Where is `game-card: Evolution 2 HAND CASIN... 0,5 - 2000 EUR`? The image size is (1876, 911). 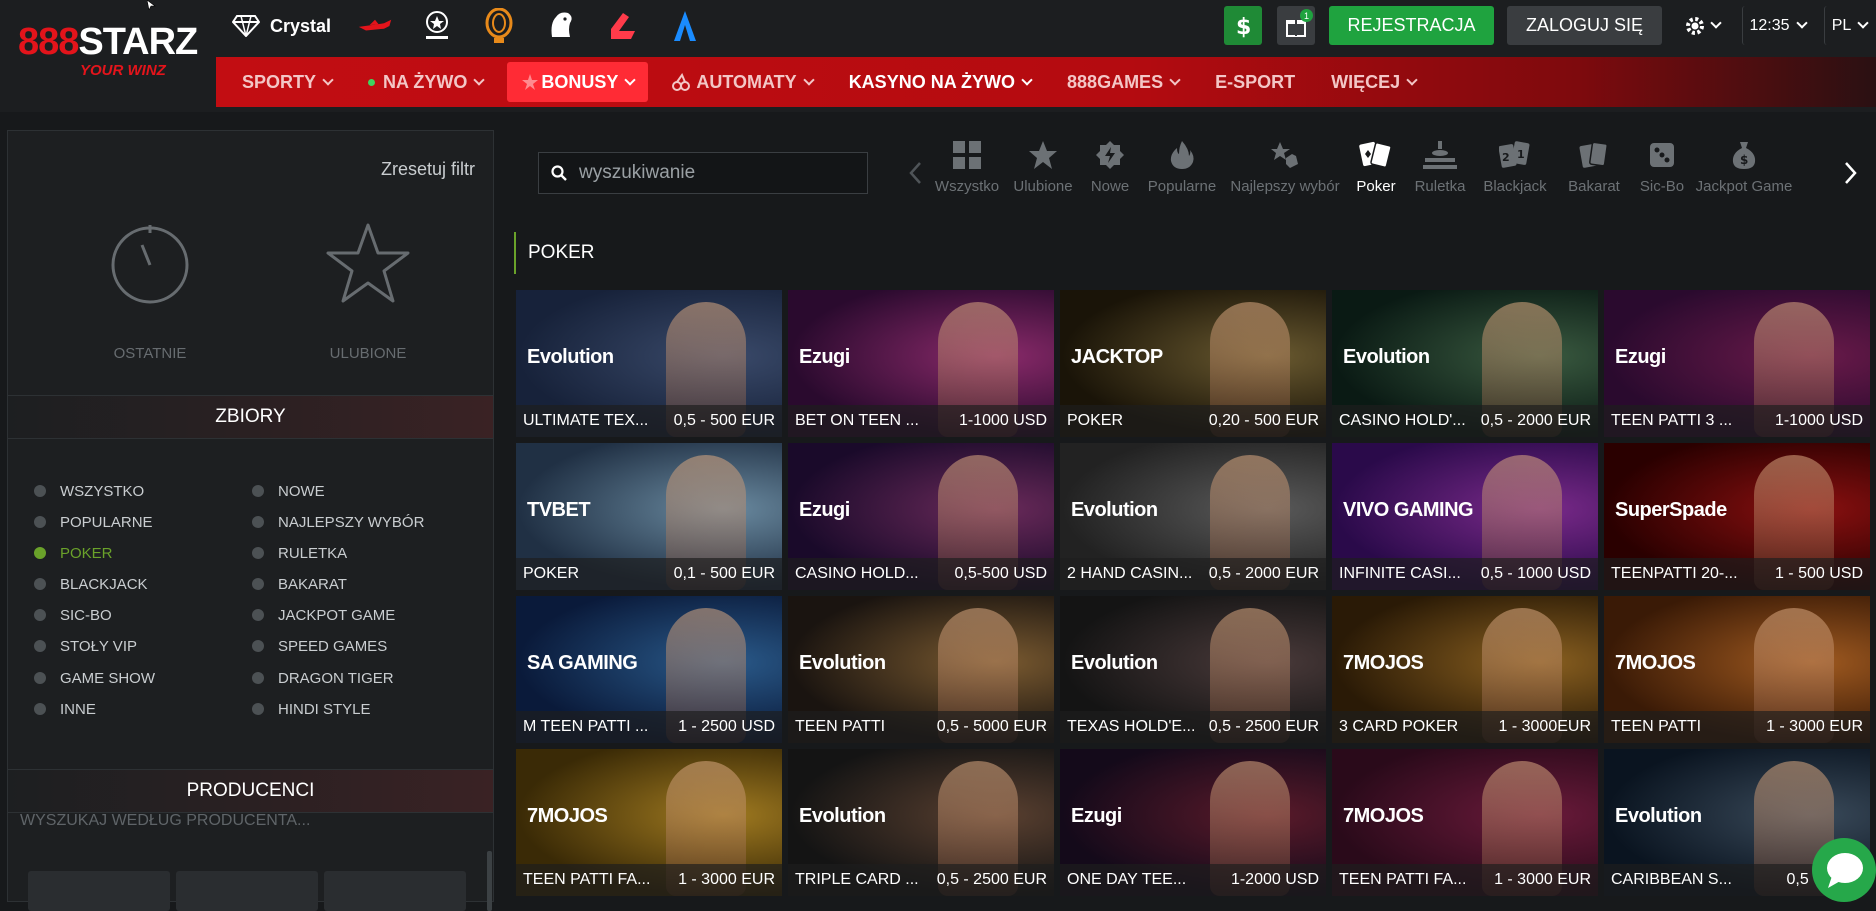 game-card: Evolution 2 HAND CASIN... 0,5 - 2000 EUR is located at coordinates (1193, 516).